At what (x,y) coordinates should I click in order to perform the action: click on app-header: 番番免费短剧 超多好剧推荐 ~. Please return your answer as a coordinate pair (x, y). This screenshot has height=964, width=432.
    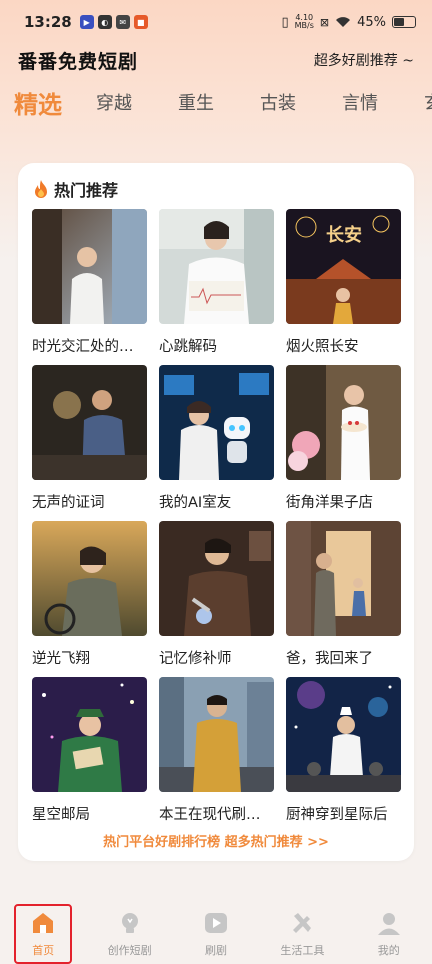
    Looking at the image, I should click on (216, 60).